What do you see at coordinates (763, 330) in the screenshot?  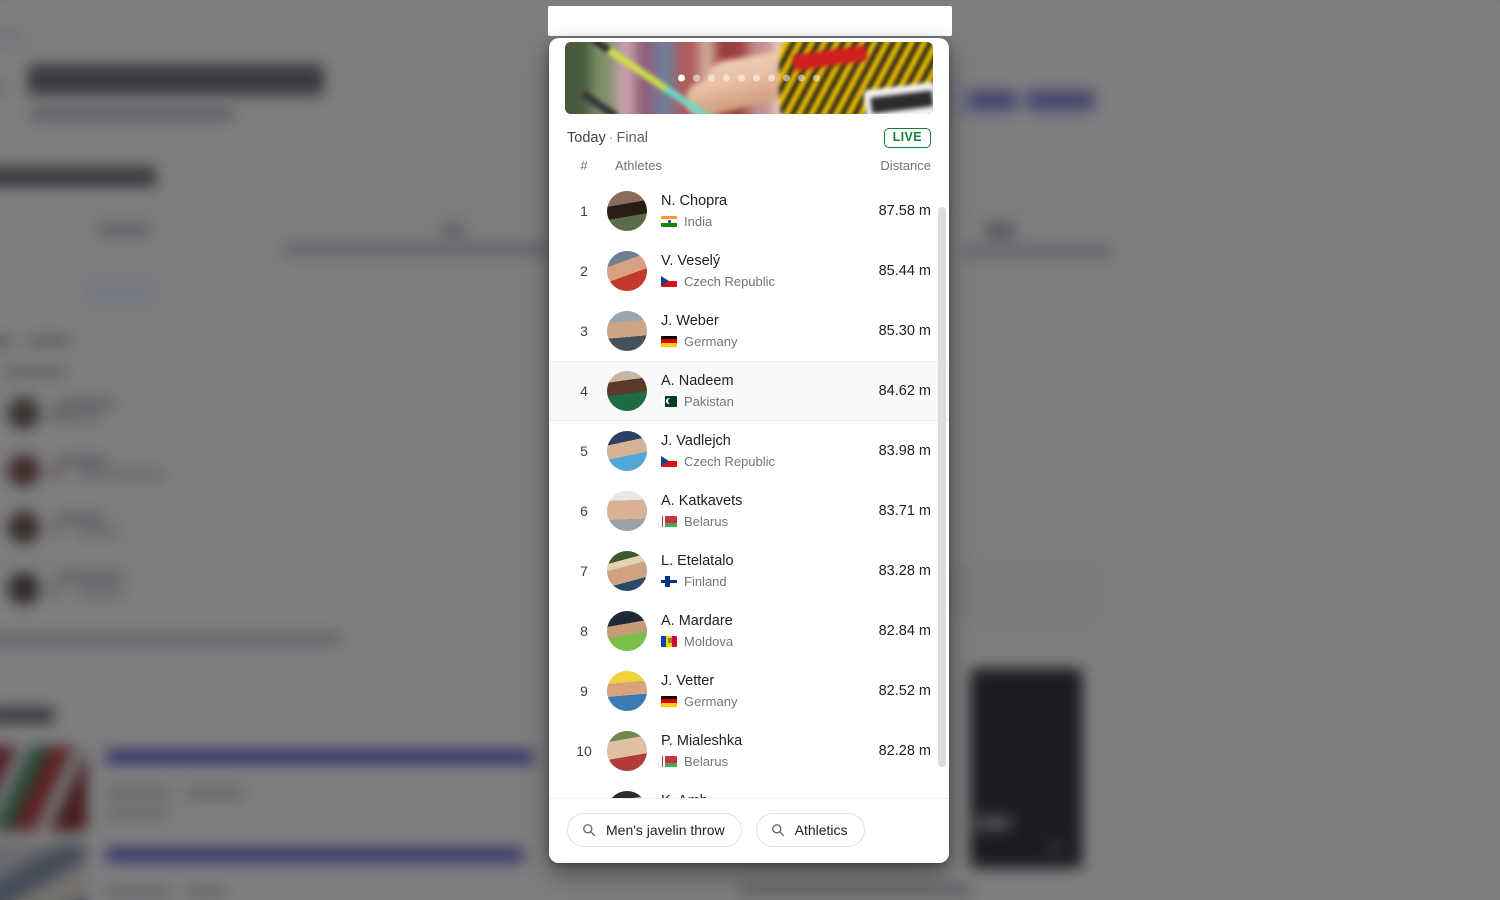 I see `athlete-info: J. Weber Germany` at bounding box center [763, 330].